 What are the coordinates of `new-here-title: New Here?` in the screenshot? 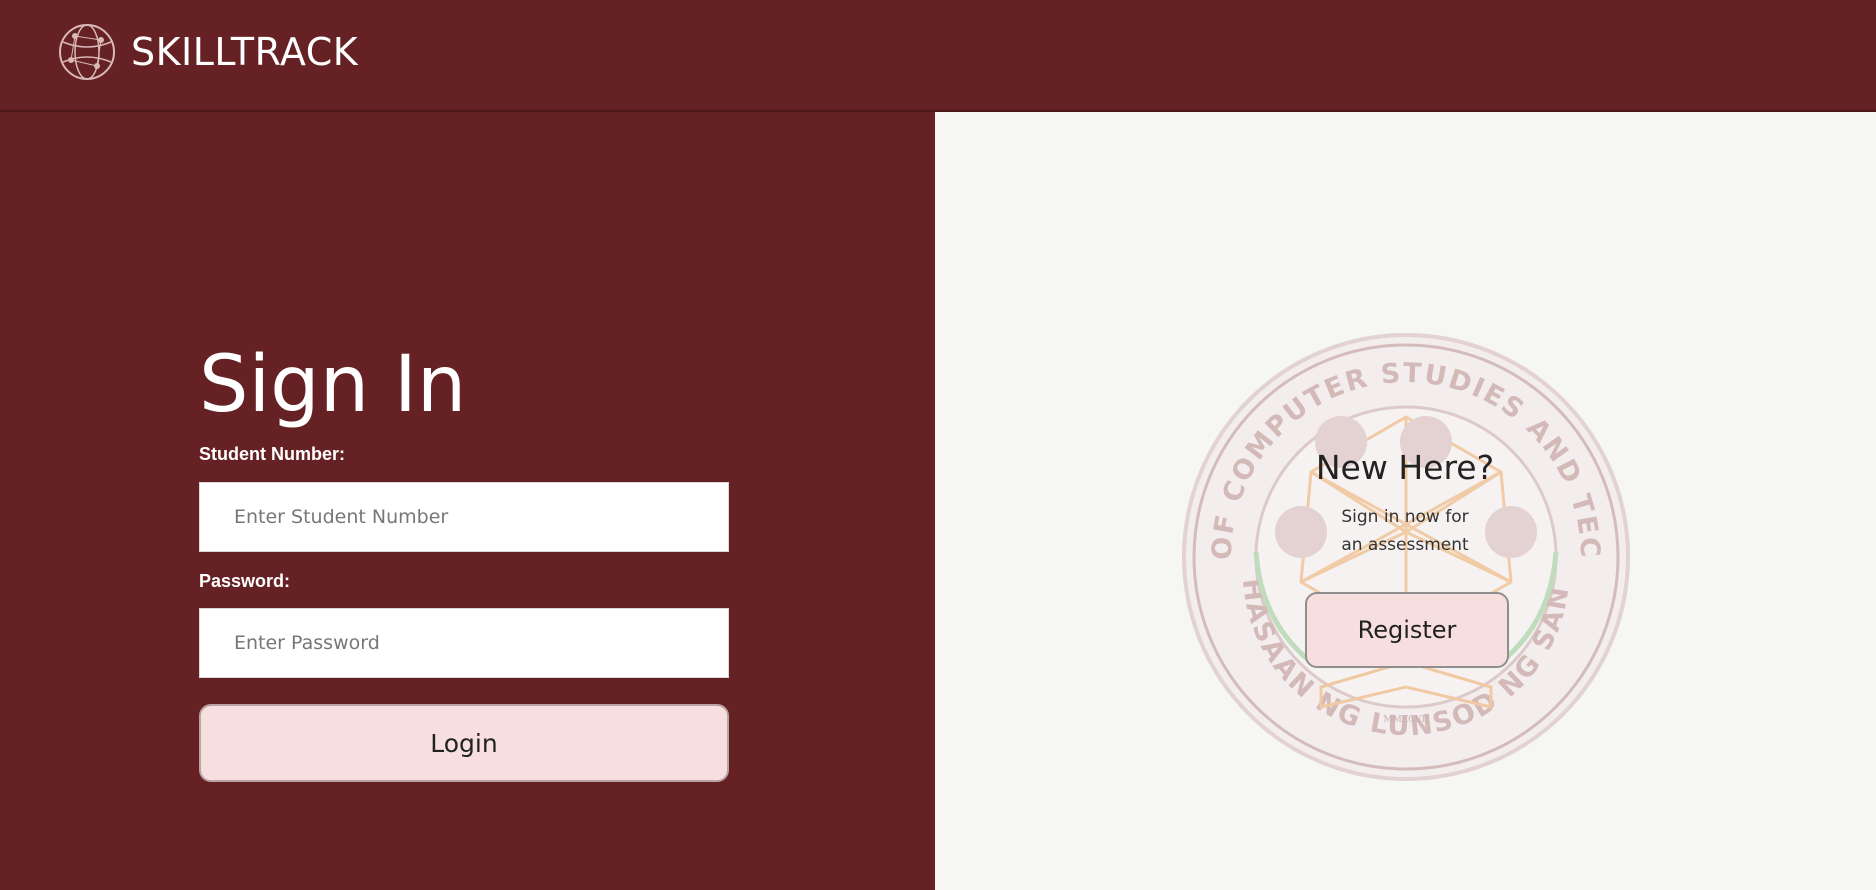 It's located at (1405, 467).